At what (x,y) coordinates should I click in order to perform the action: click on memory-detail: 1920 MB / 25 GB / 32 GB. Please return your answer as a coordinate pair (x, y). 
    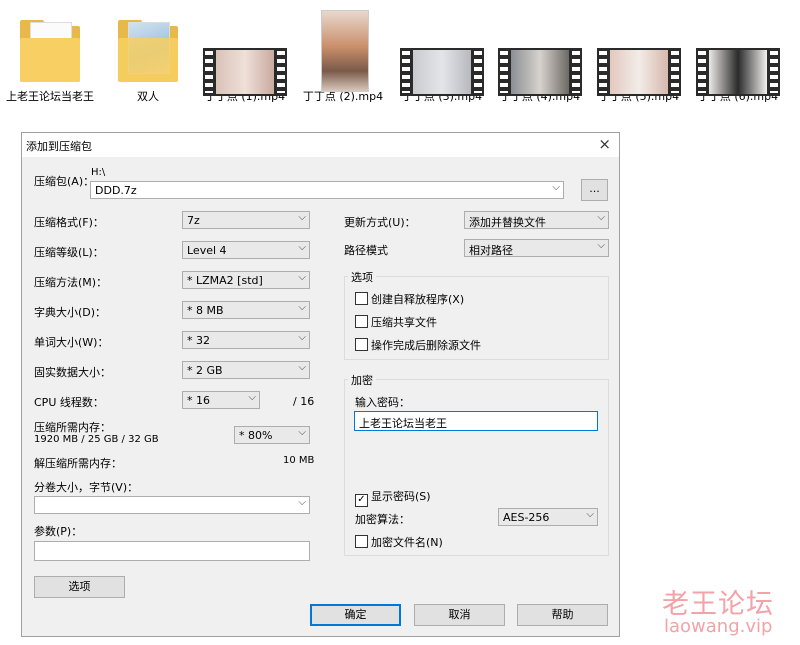
    Looking at the image, I should click on (96, 439).